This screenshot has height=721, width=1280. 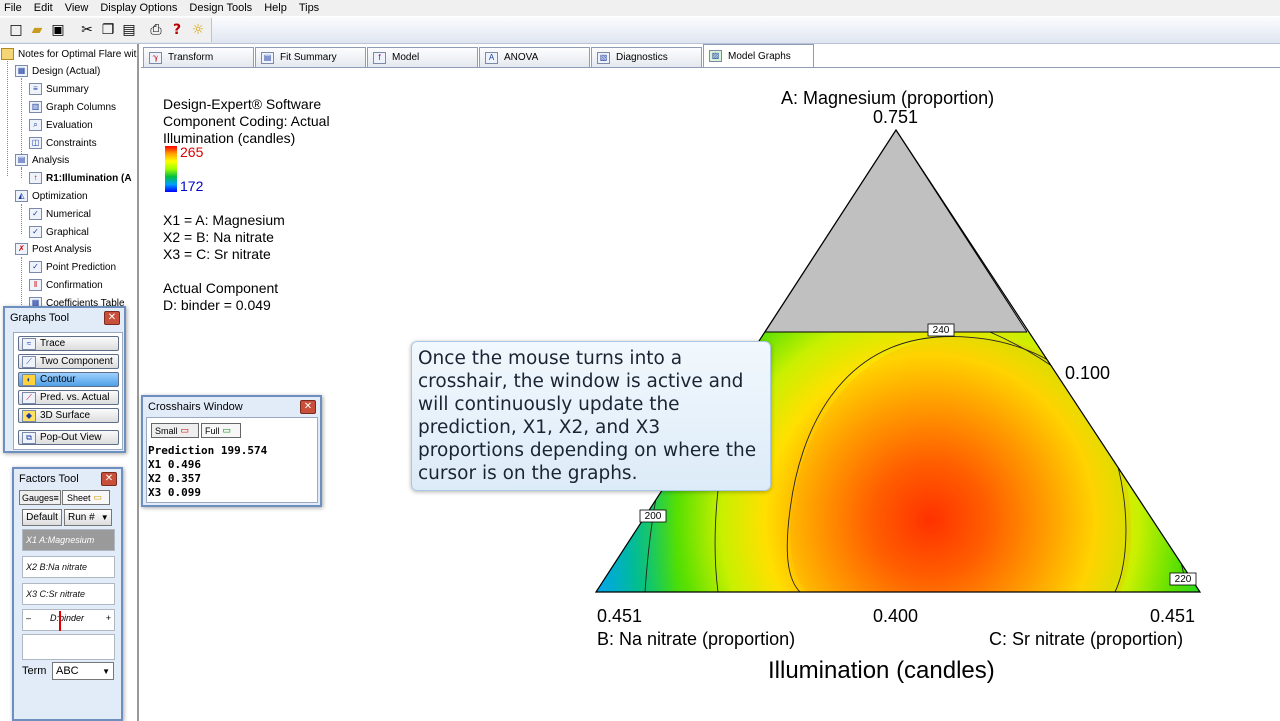 I want to click on contour-button: ◐ Contour, so click(x=68, y=379).